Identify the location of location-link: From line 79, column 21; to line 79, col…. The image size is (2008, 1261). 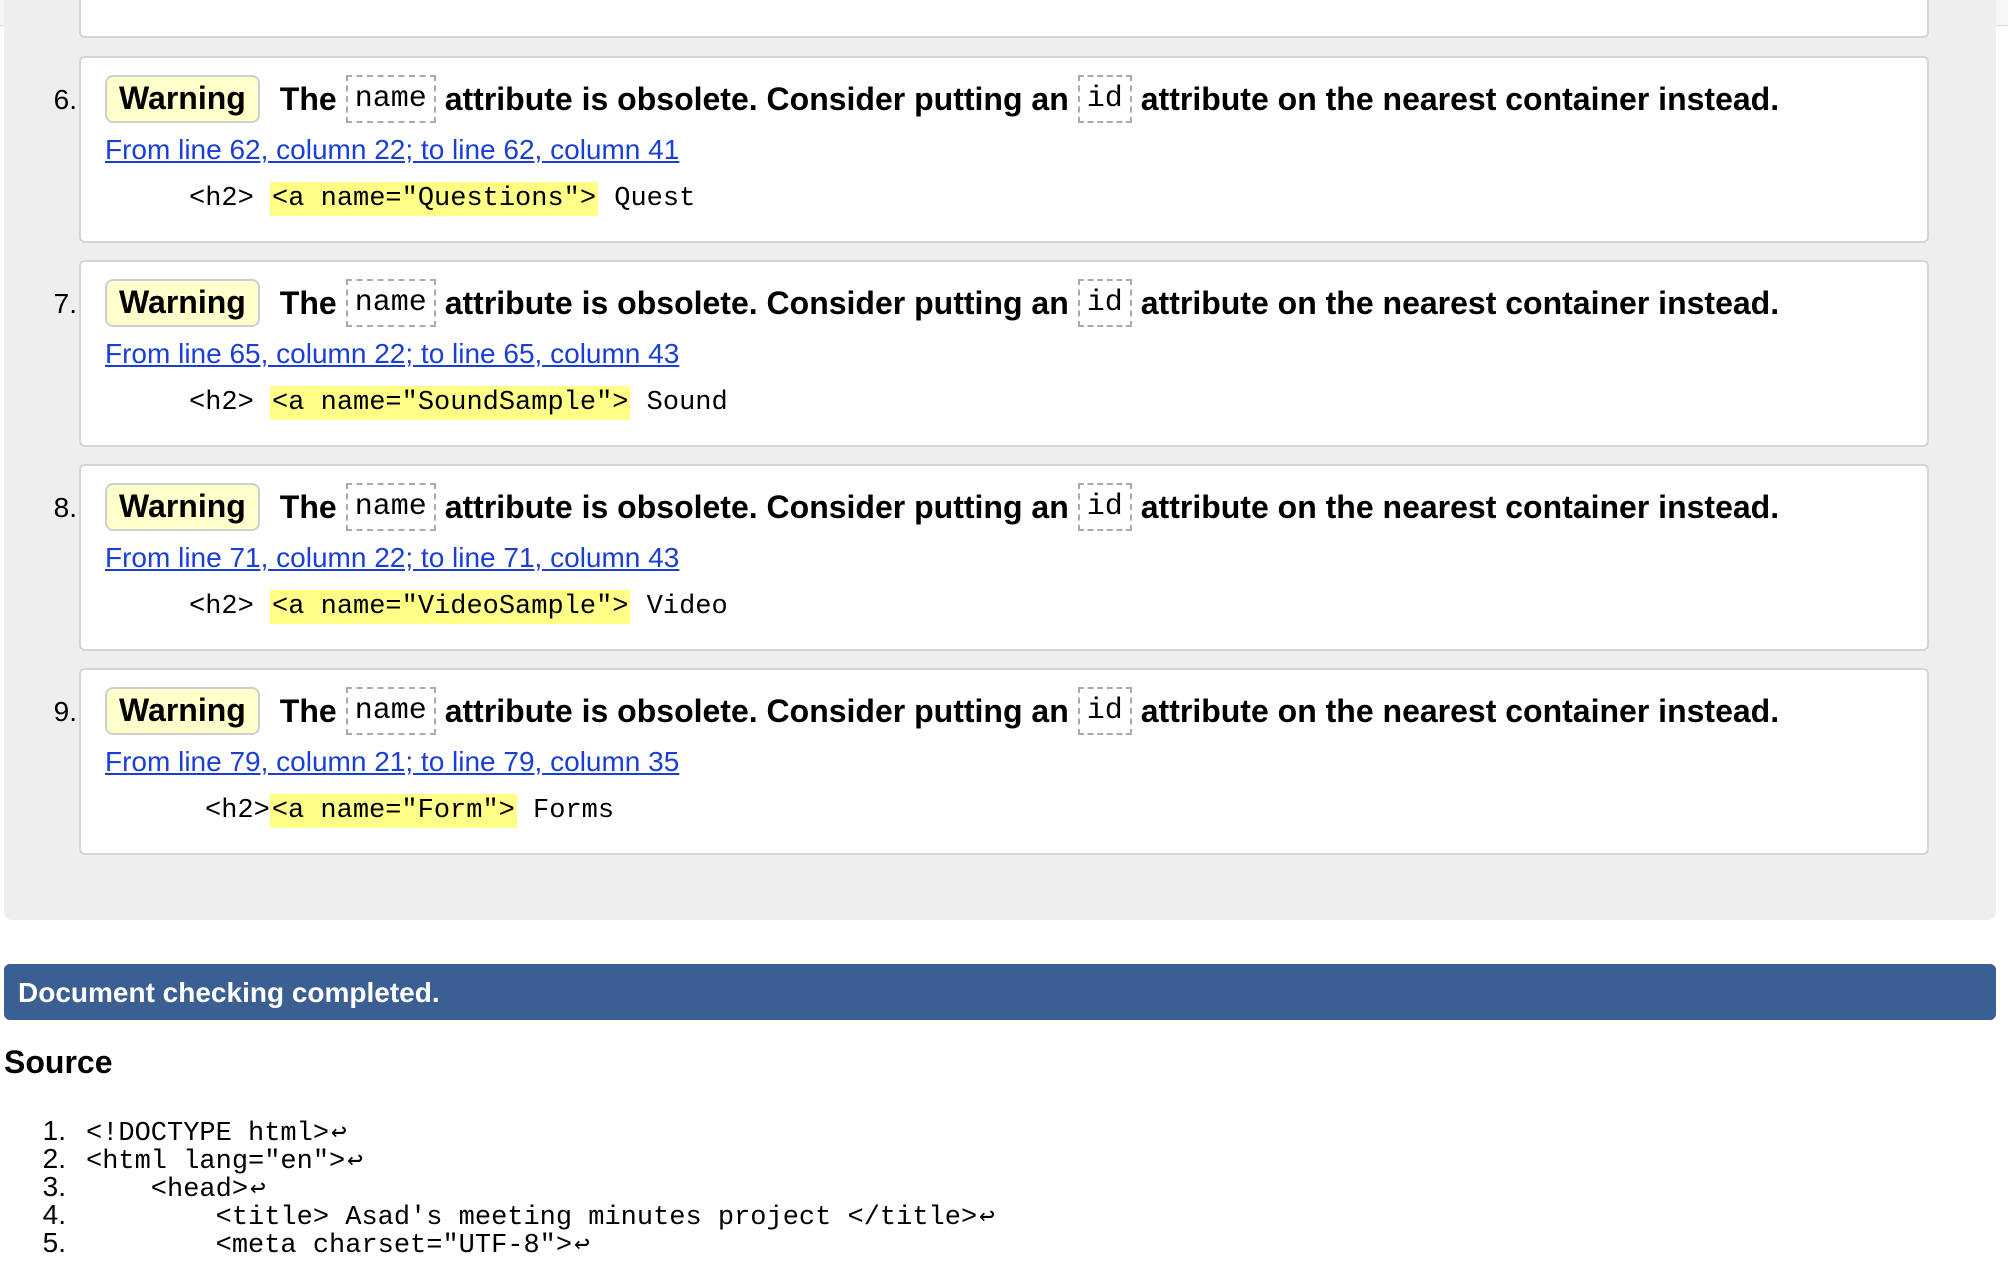
(392, 762).